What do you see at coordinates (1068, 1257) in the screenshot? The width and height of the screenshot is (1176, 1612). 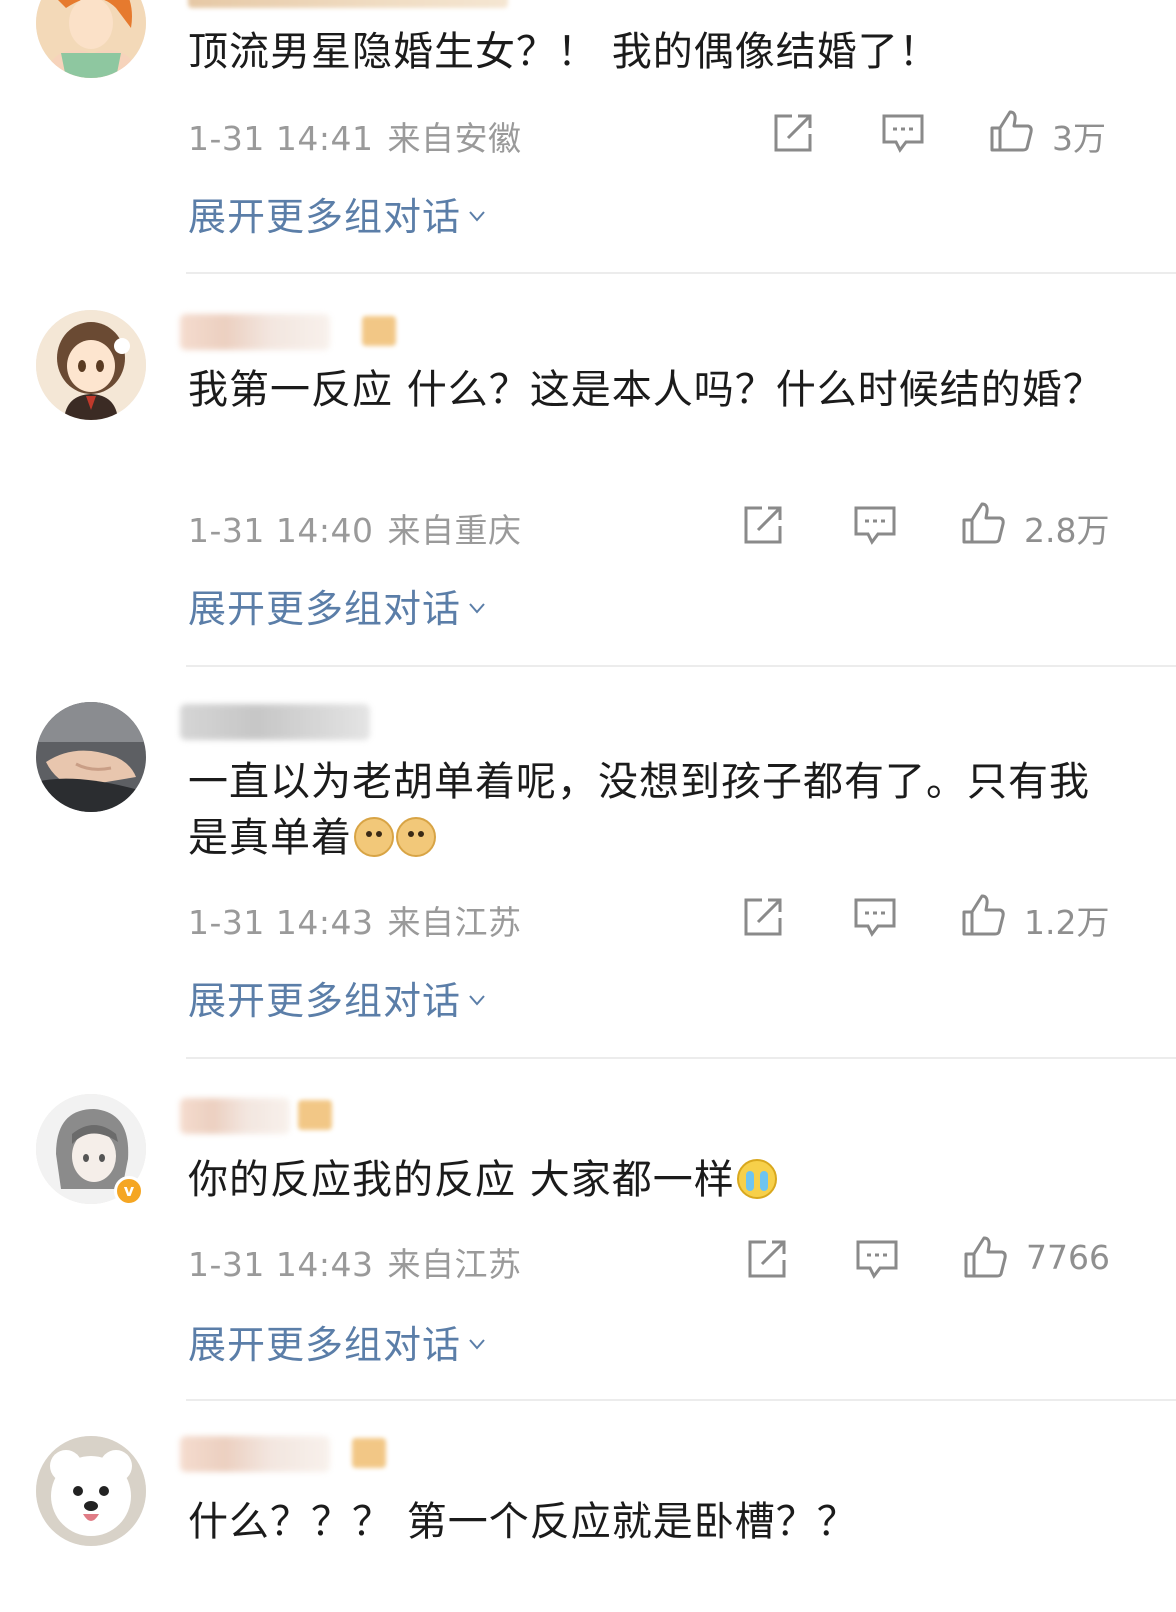 I see `like-count: 7766` at bounding box center [1068, 1257].